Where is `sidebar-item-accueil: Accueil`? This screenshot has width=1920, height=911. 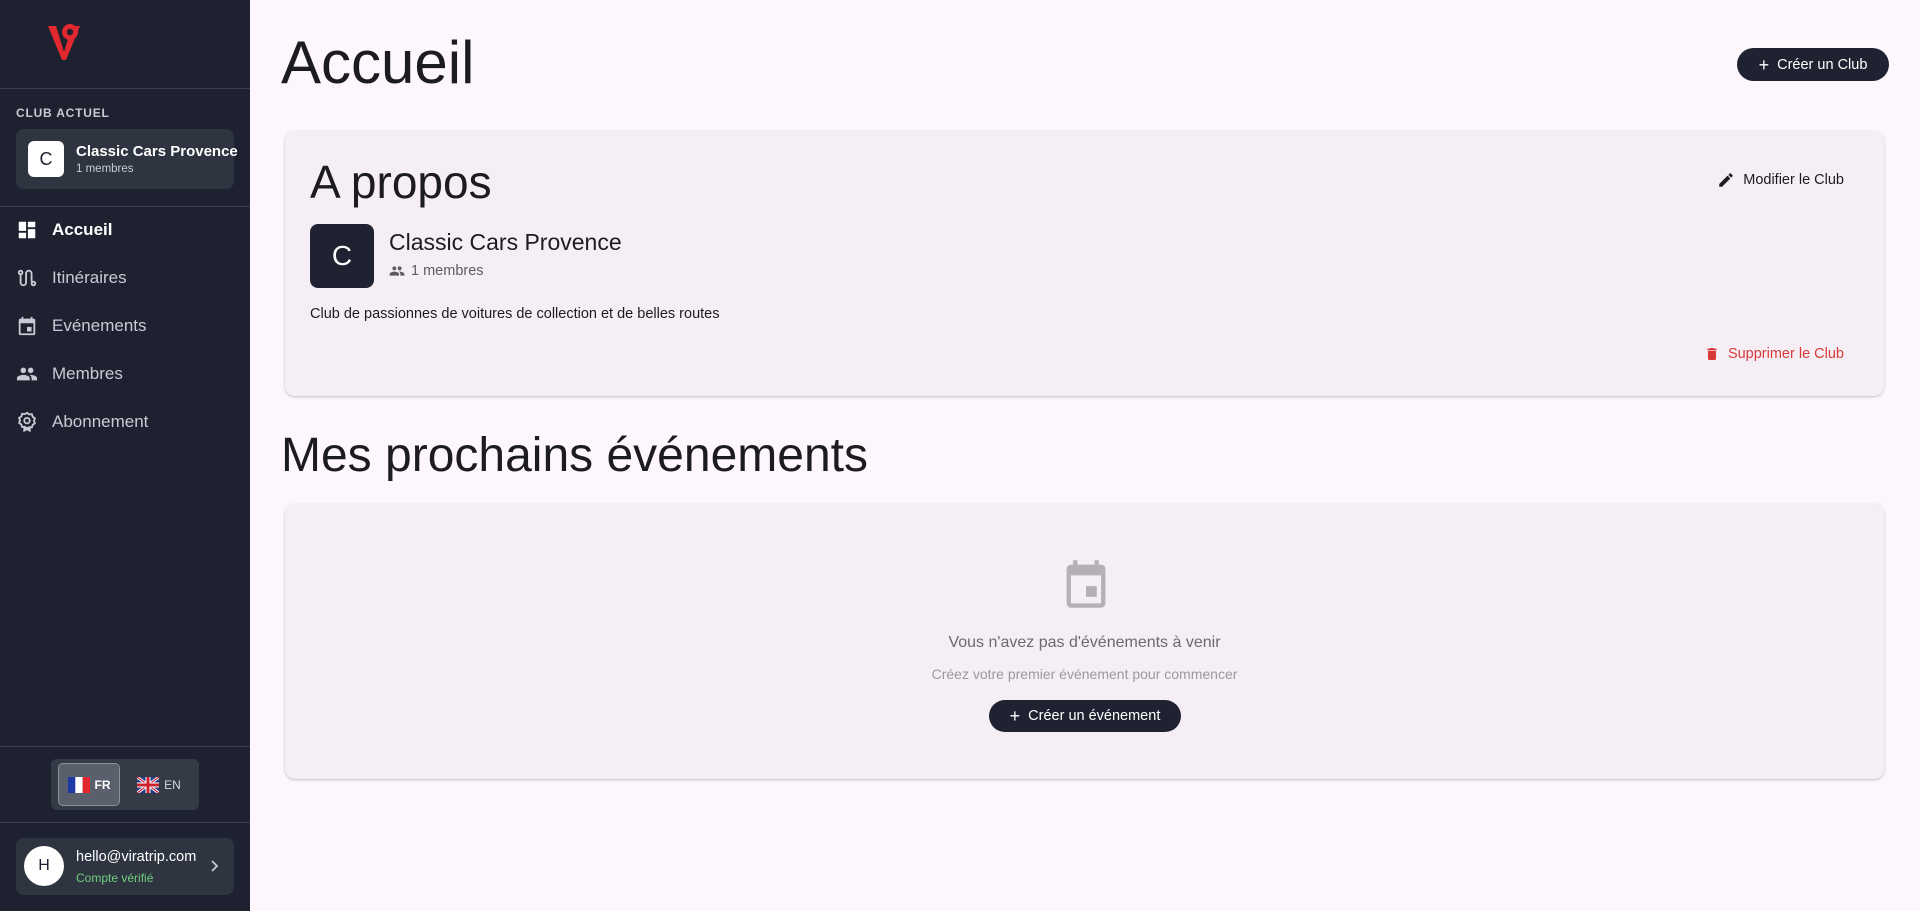 sidebar-item-accueil: Accueil is located at coordinates (125, 230).